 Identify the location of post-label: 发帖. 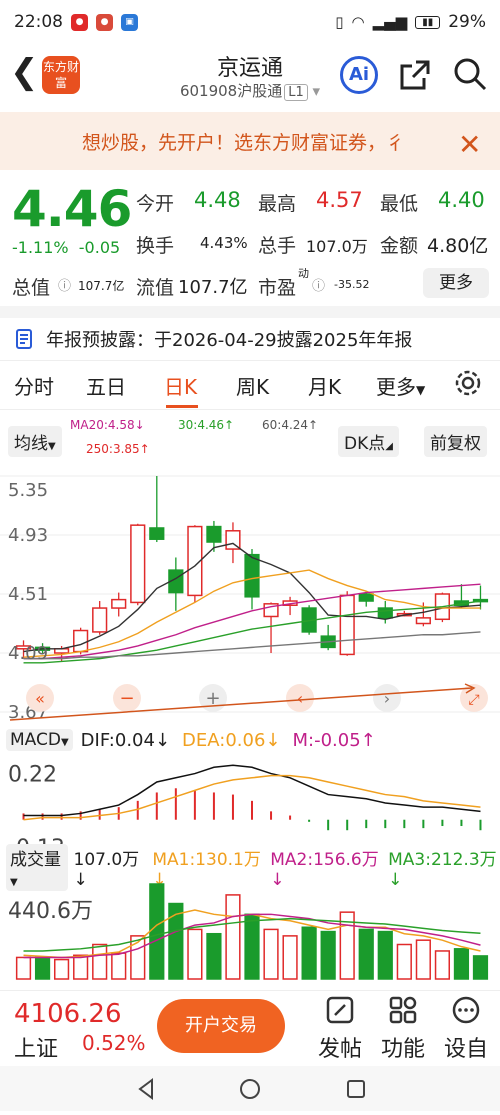
(339, 1049).